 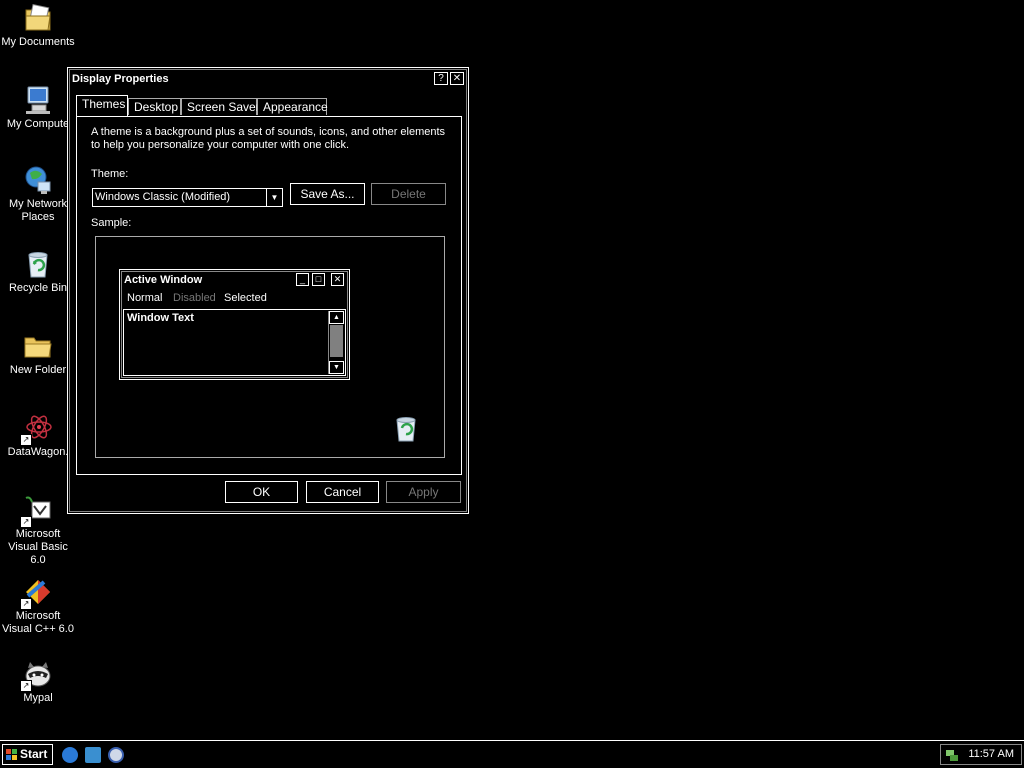 I want to click on scroll-up-icon: ▲, so click(x=336, y=317).